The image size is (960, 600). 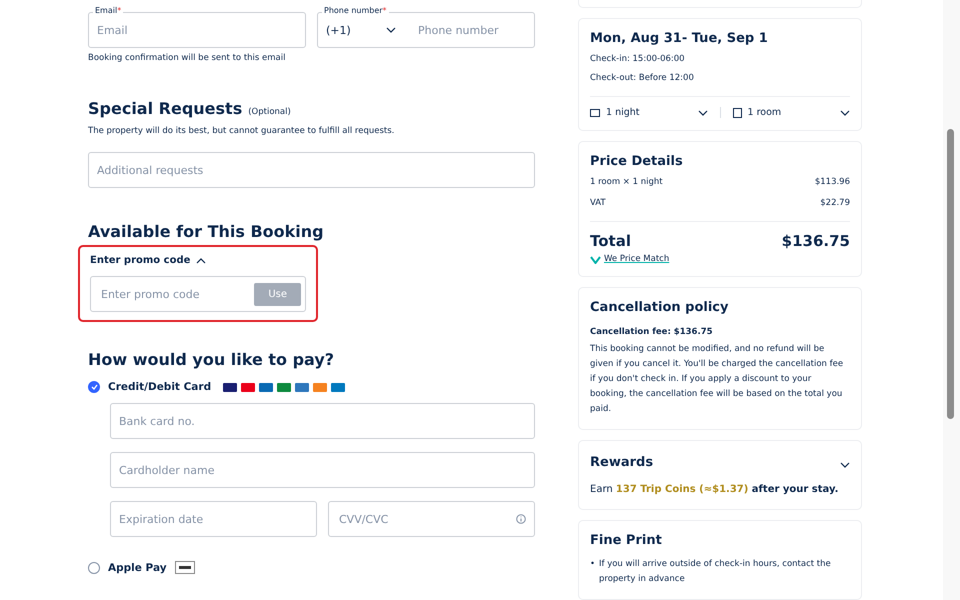 I want to click on promo-toggle: Enter promo code, so click(x=198, y=260).